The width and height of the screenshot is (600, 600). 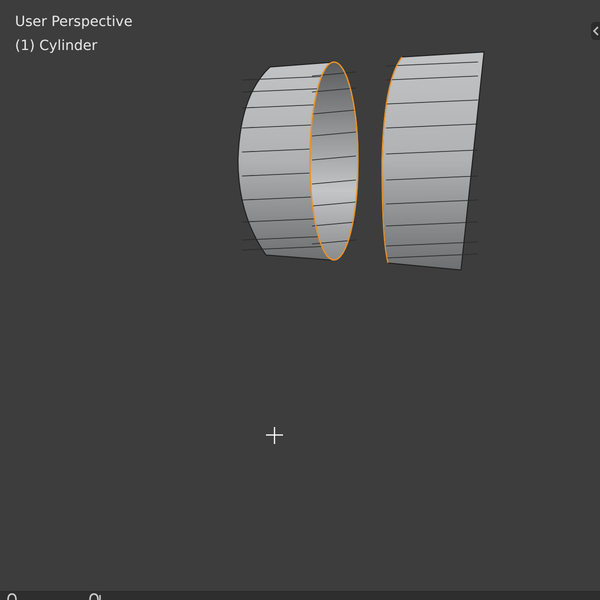 What do you see at coordinates (274, 435) in the screenshot?
I see `3d-cursor-icon` at bounding box center [274, 435].